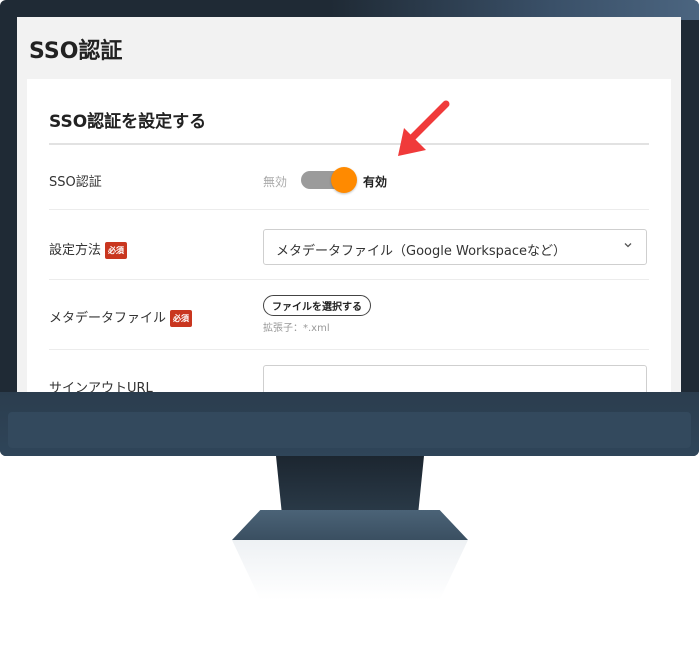 The width and height of the screenshot is (699, 667). I want to click on toggle-off-label: 無効, so click(275, 182).